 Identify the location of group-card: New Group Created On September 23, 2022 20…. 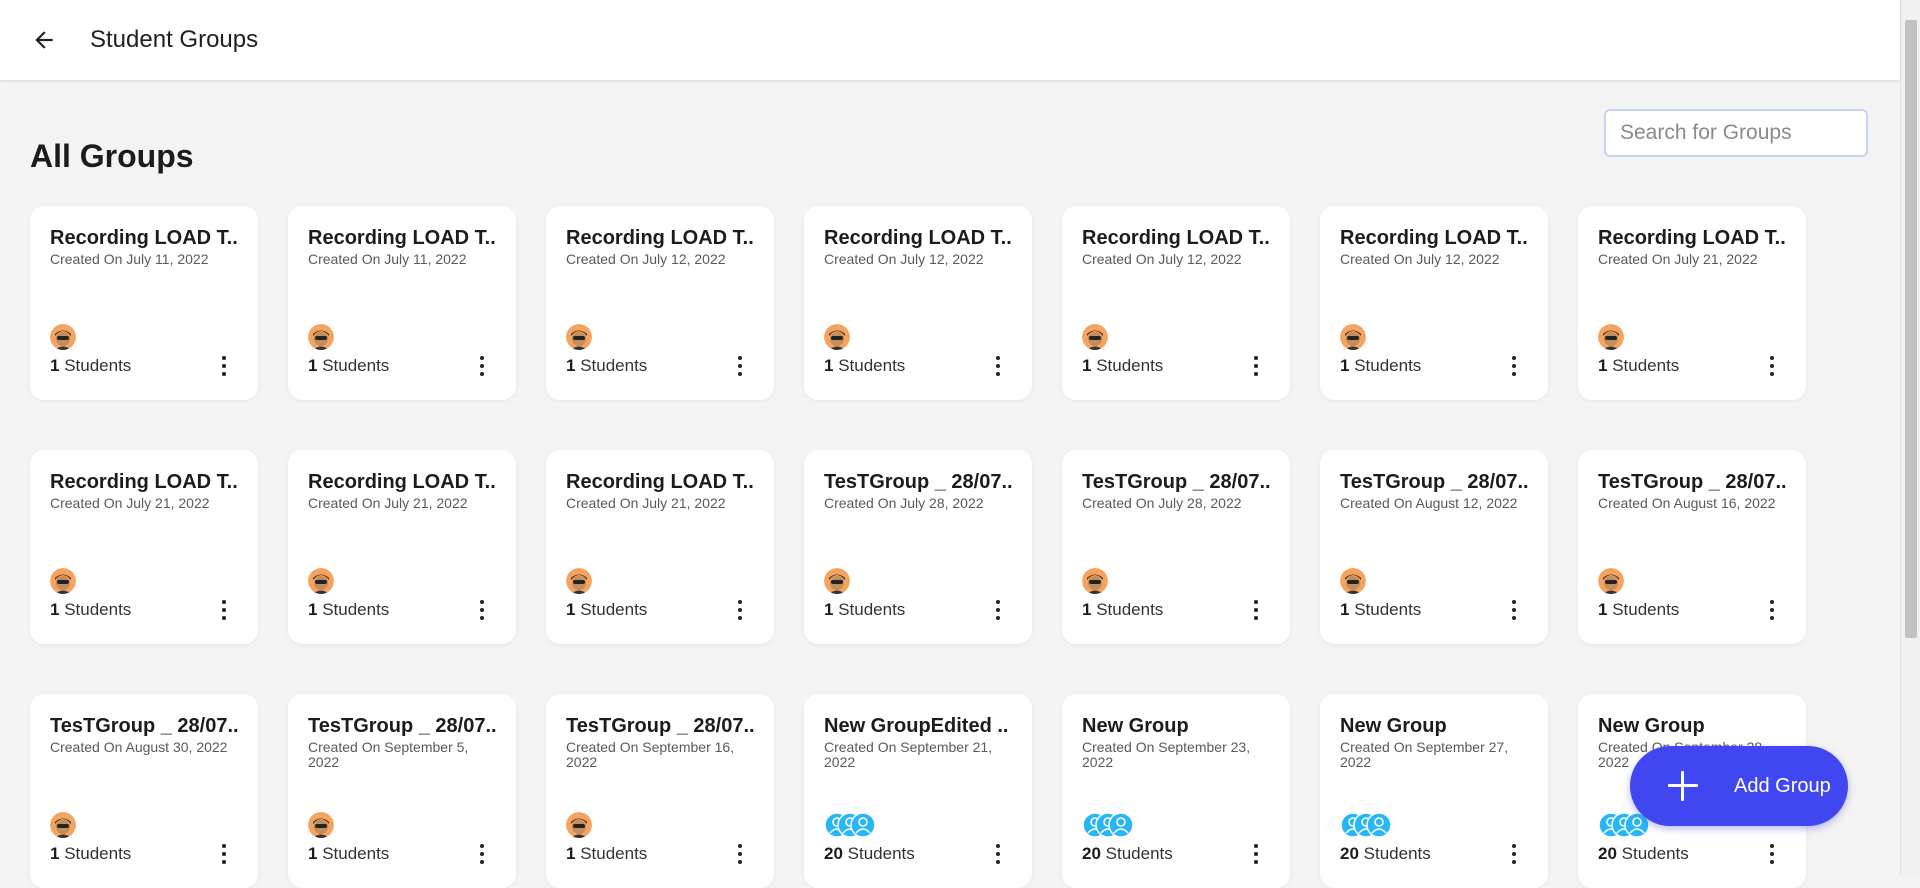
(1176, 791).